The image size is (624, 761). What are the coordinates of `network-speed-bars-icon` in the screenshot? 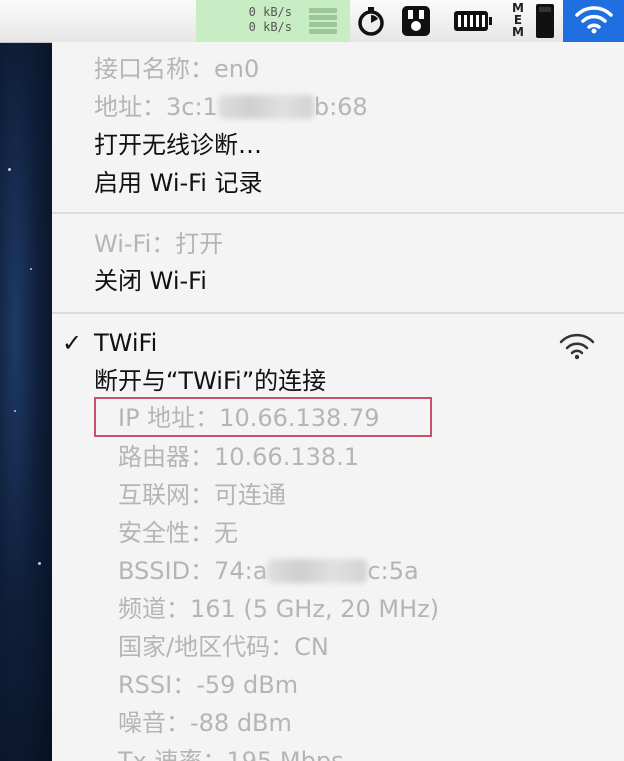 It's located at (323, 23).